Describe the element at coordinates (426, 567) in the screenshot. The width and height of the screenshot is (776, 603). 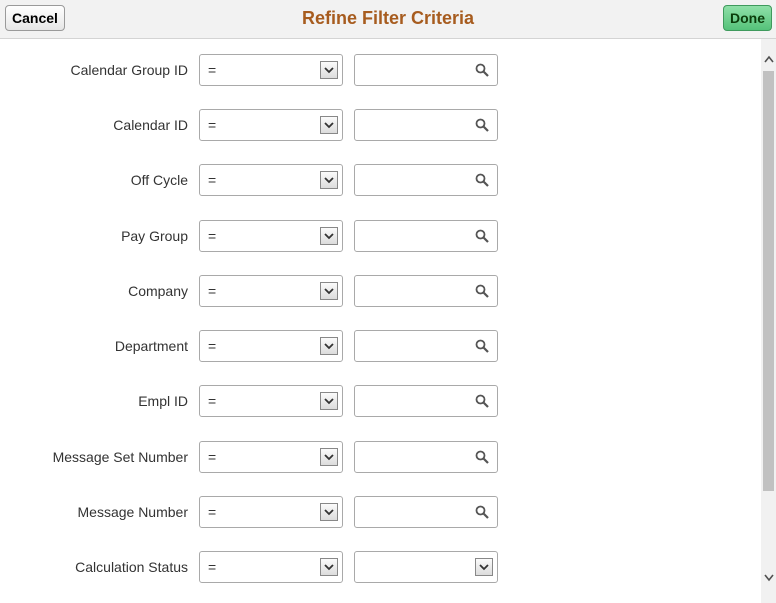
I see `value-select` at that location.